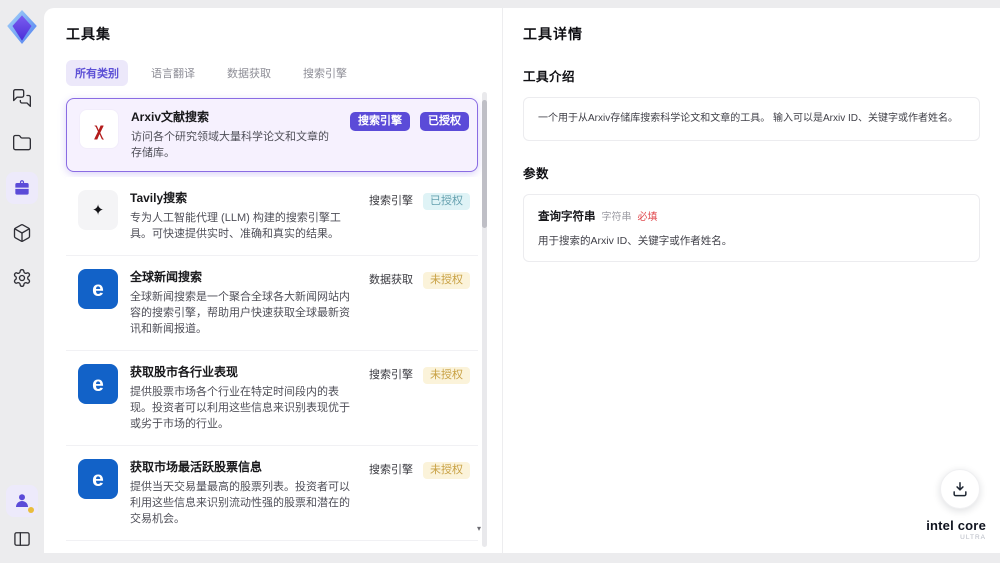  I want to click on sidebar-item-settings, so click(22, 278).